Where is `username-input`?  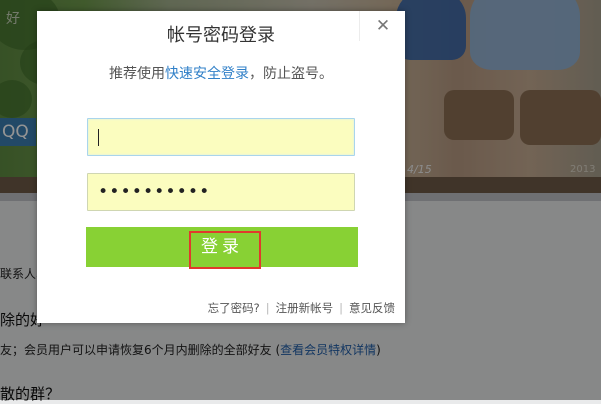 username-input is located at coordinates (221, 137).